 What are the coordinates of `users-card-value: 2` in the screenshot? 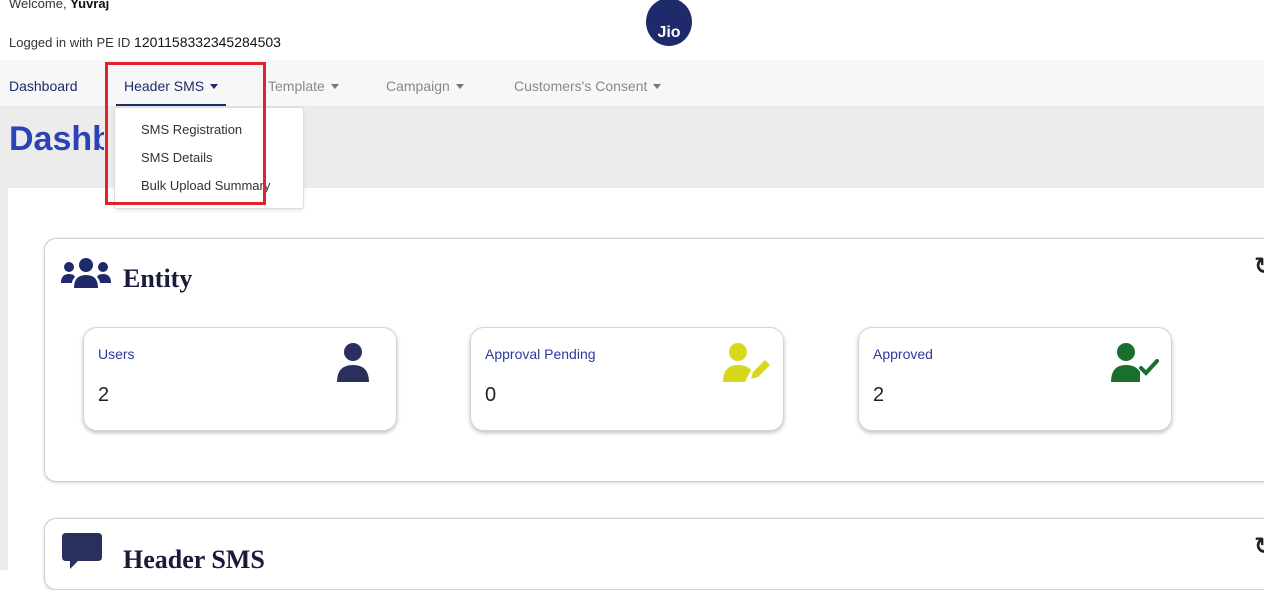 It's located at (104, 395).